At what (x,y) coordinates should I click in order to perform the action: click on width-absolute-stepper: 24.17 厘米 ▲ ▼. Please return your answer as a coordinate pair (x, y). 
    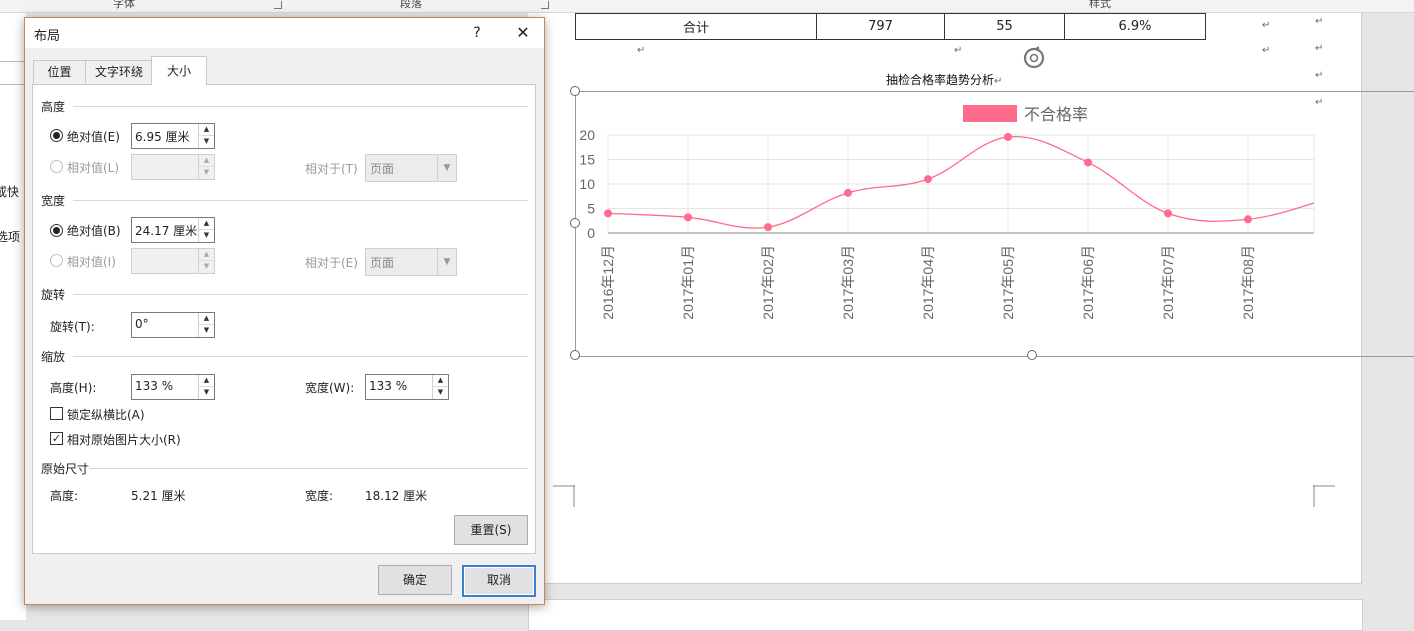
    Looking at the image, I should click on (173, 230).